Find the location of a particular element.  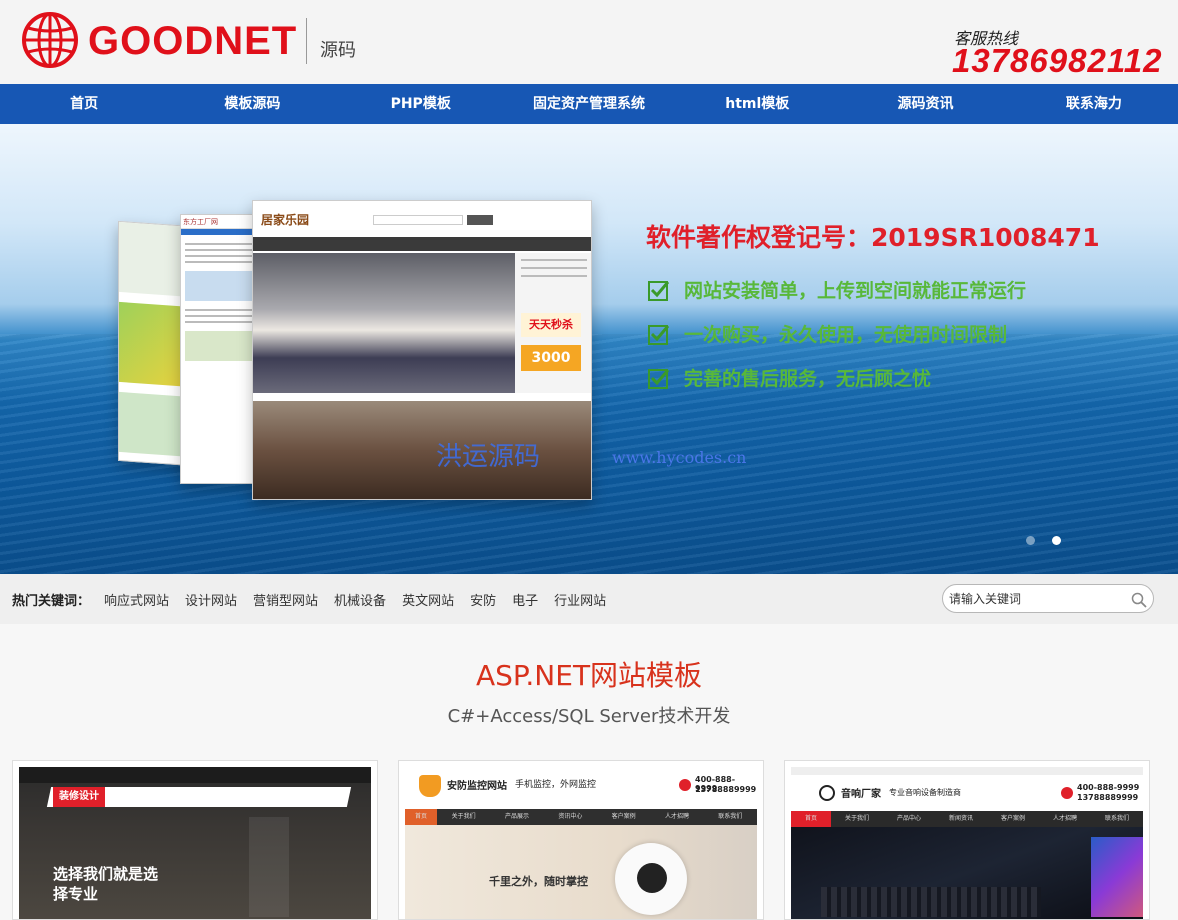

nav-item-contact: 联系海力 is located at coordinates (1094, 104).